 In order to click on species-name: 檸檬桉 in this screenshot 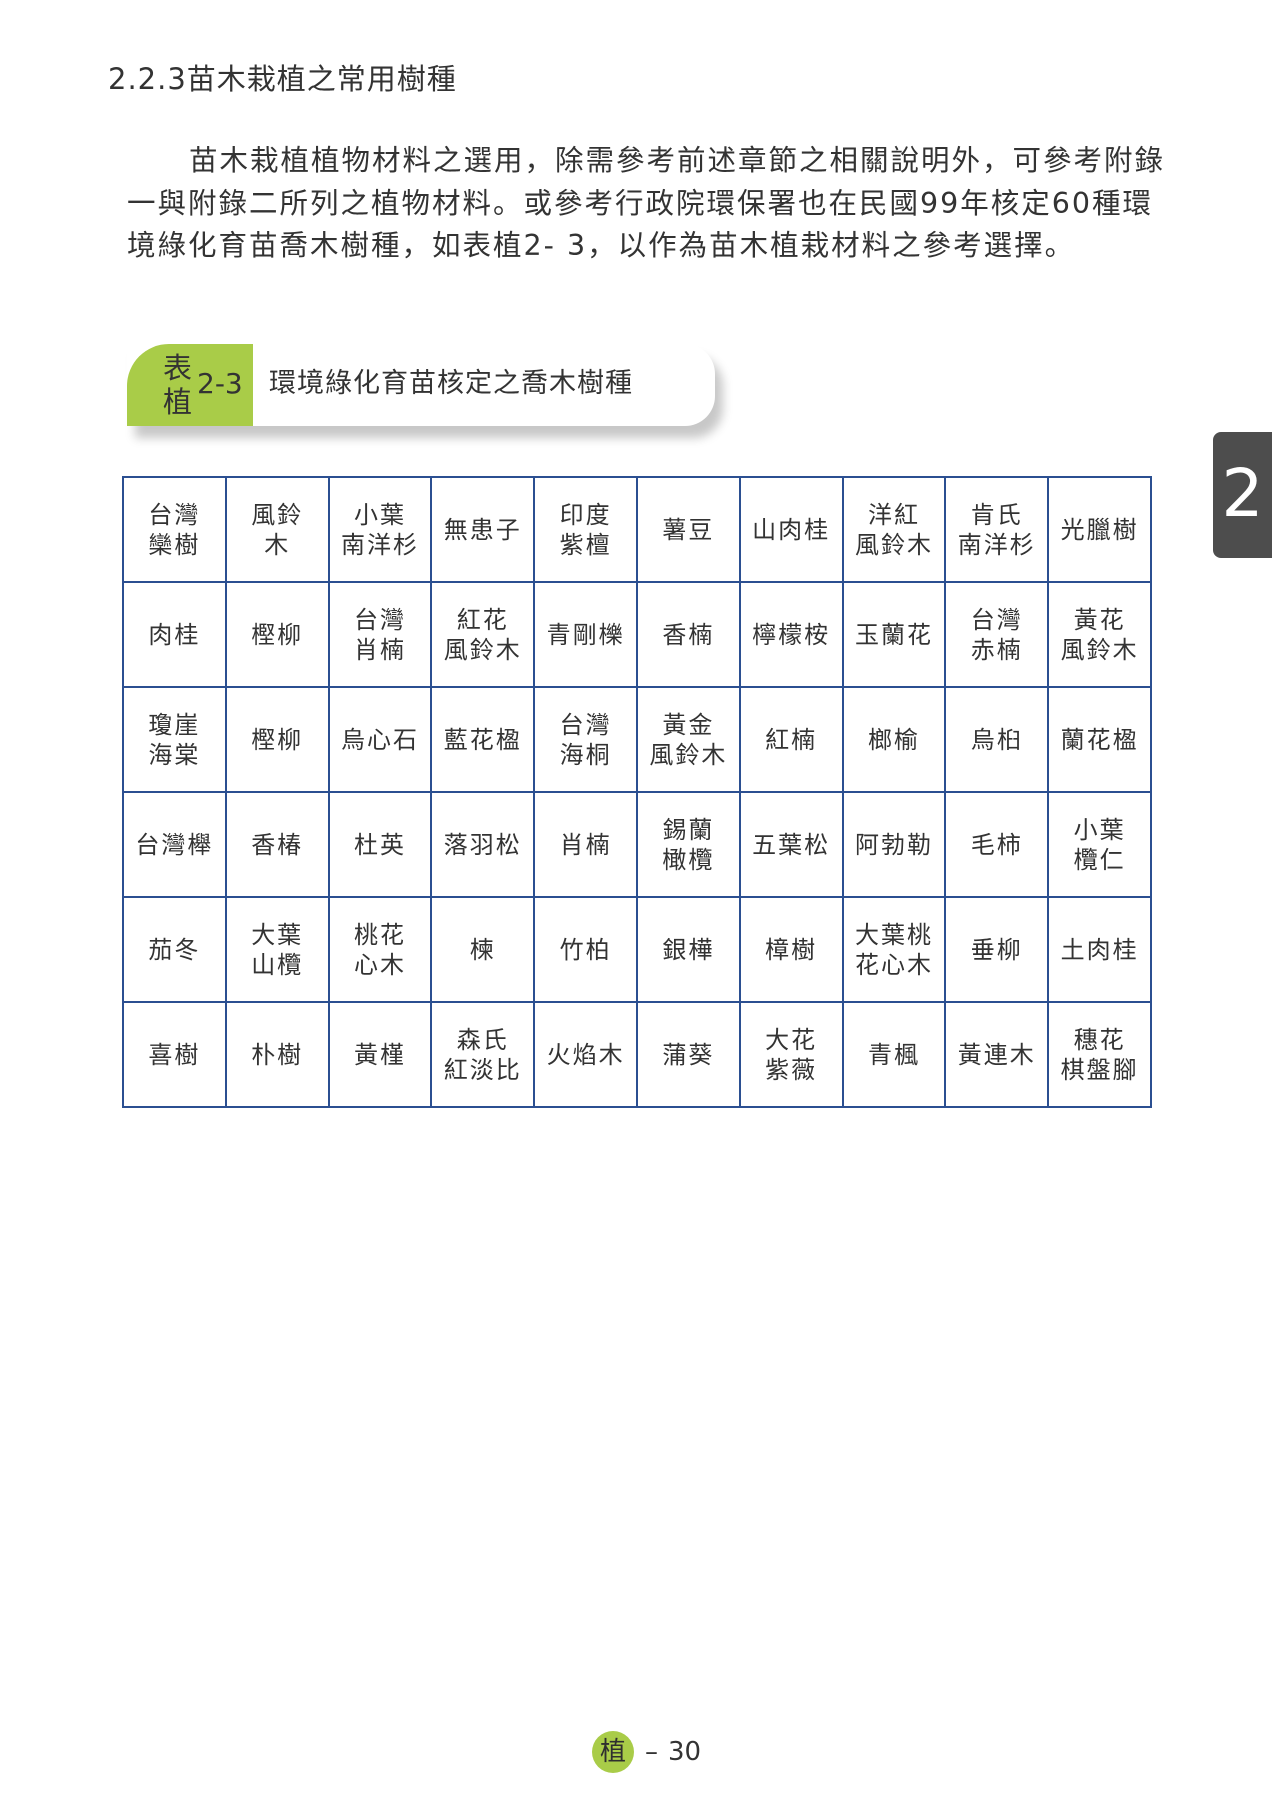, I will do `click(791, 634)`.